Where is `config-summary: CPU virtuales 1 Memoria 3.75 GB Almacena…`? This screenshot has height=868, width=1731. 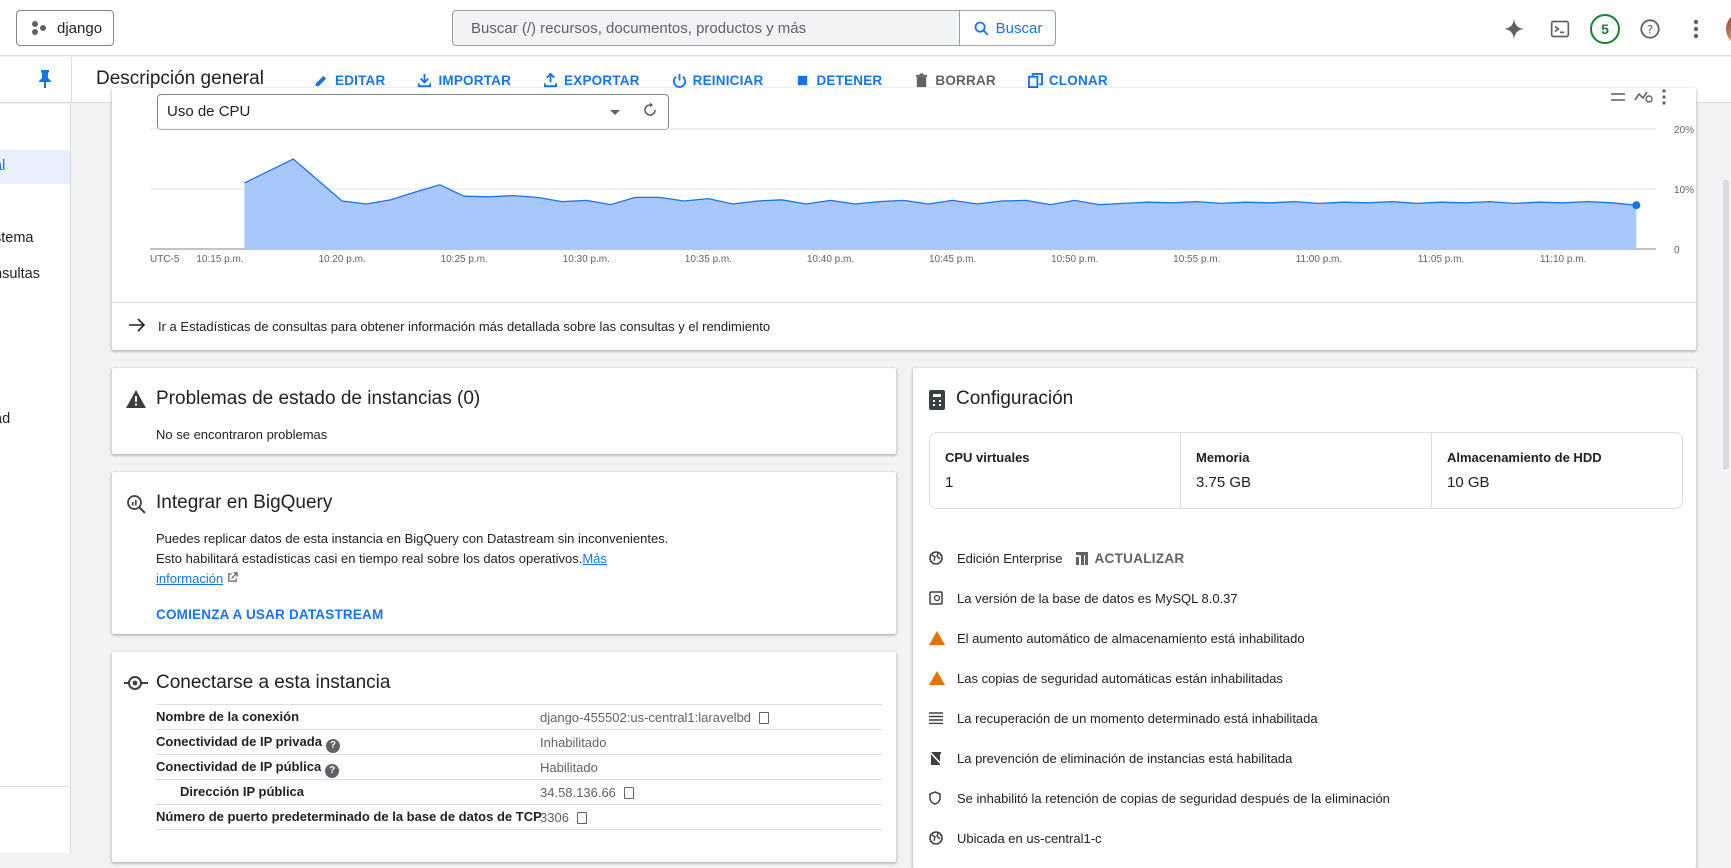 config-summary: CPU virtuales 1 Memoria 3.75 GB Almacena… is located at coordinates (1306, 470).